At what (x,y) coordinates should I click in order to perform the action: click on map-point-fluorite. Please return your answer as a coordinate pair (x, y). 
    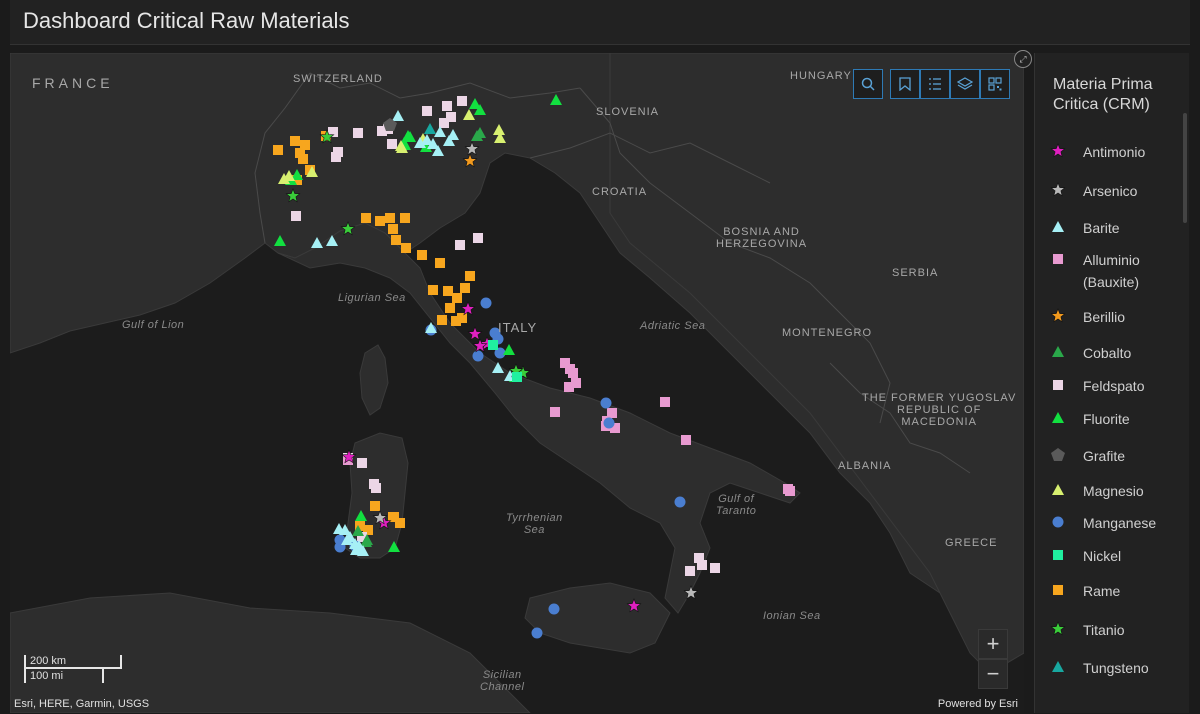
    Looking at the image, I should click on (509, 349).